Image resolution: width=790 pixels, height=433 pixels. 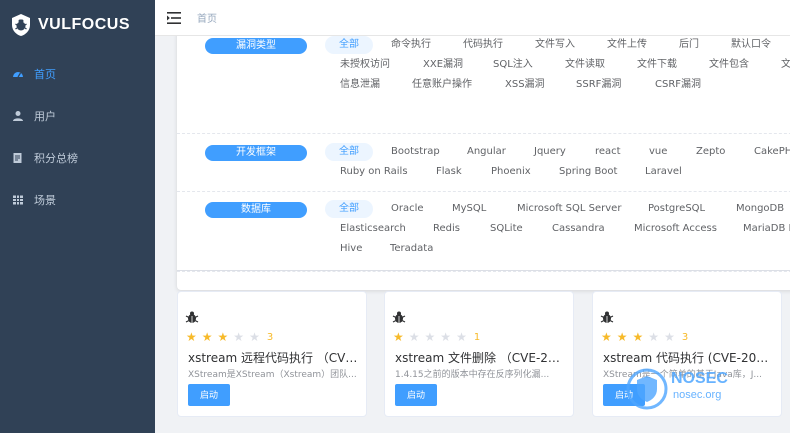 What do you see at coordinates (407, 209) in the screenshot?
I see `tag-item: Oracle` at bounding box center [407, 209].